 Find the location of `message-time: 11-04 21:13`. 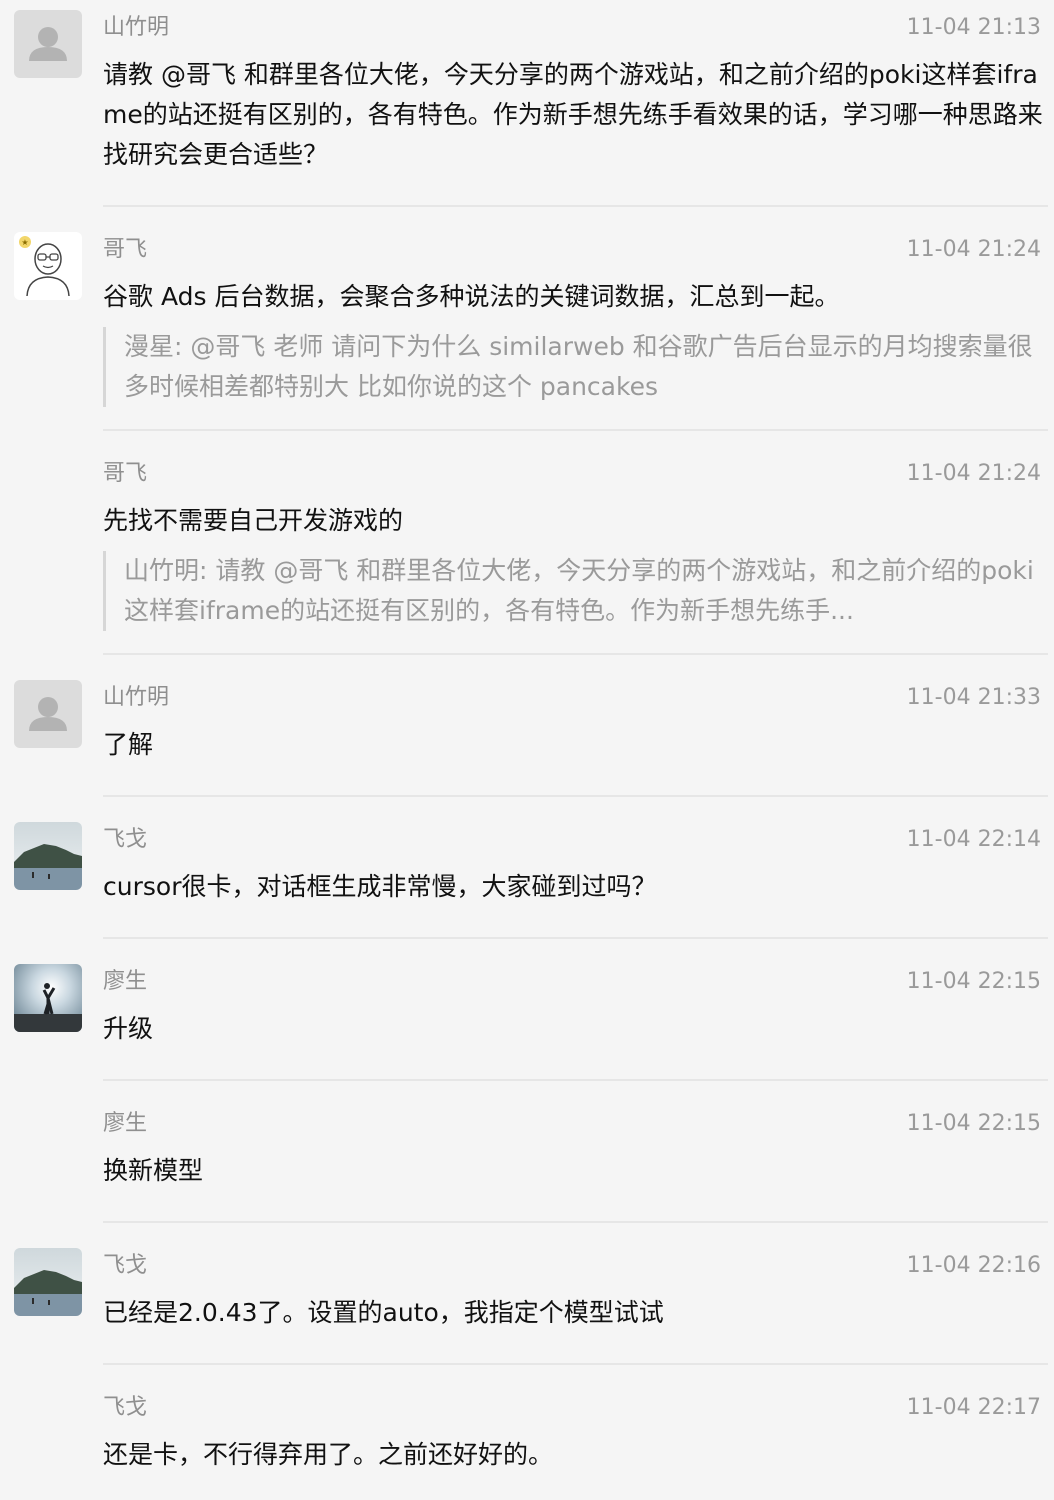

message-time: 11-04 21:13 is located at coordinates (973, 27).